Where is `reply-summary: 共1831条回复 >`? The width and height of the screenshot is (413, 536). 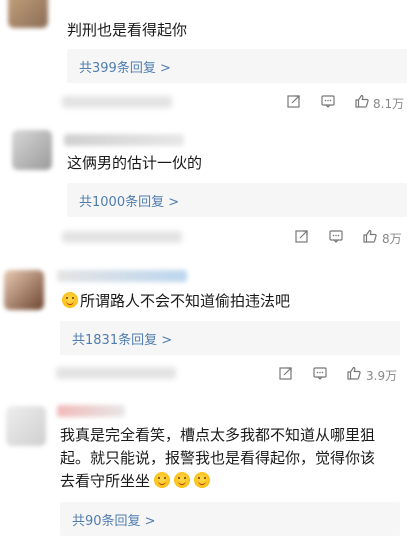 reply-summary: 共1831条回复 > is located at coordinates (230, 338).